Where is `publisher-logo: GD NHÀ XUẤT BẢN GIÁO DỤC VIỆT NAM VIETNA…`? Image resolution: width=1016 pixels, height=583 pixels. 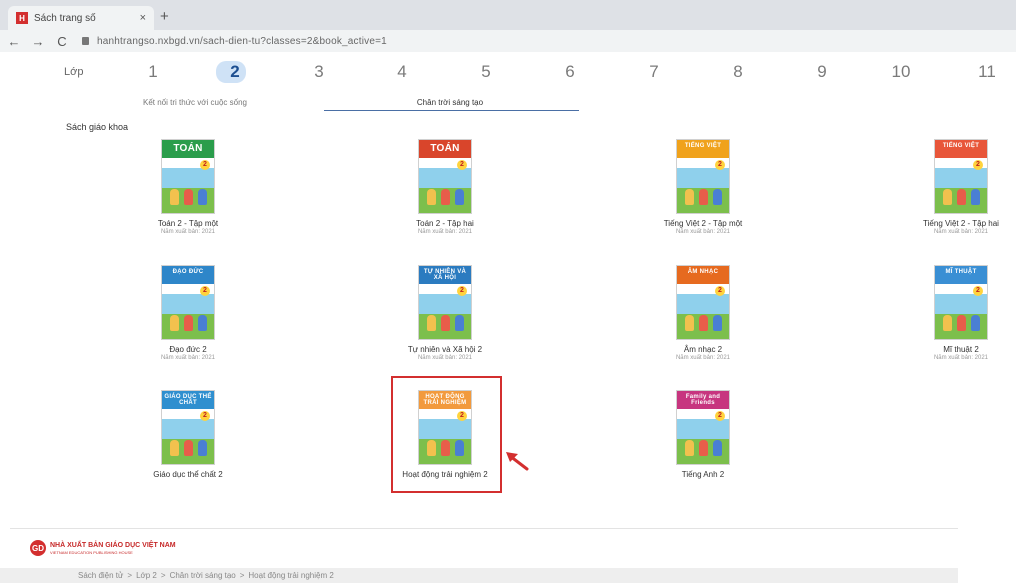
publisher-logo: GD NHÀ XUẤT BẢN GIÁO DỤC VIỆT NAM VIETNA… is located at coordinates (103, 548).